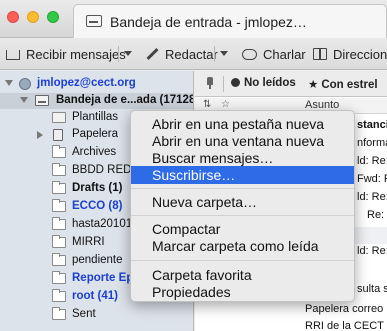 This screenshot has height=331, width=387. What do you see at coordinates (210, 83) in the screenshot?
I see `pin-icon` at bounding box center [210, 83].